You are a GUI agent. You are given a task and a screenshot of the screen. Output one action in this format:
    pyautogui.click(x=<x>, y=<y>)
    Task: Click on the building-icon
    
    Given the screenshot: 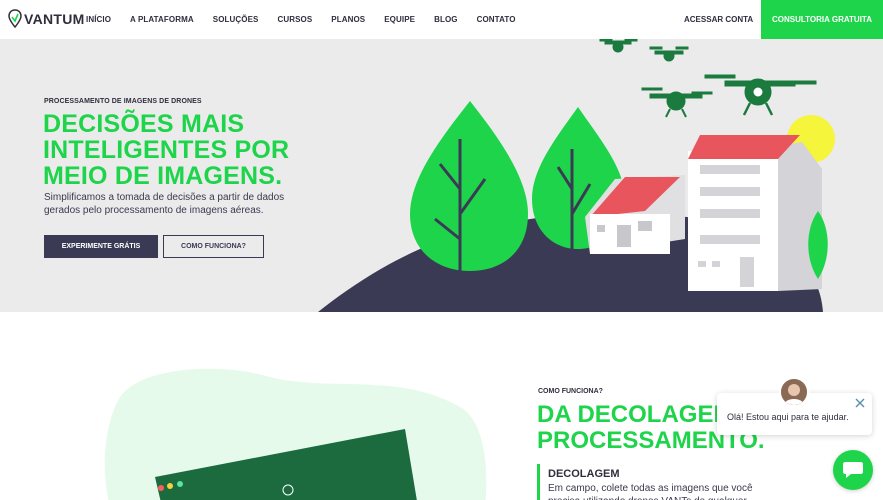 What is the action you would take?
    pyautogui.click(x=755, y=213)
    